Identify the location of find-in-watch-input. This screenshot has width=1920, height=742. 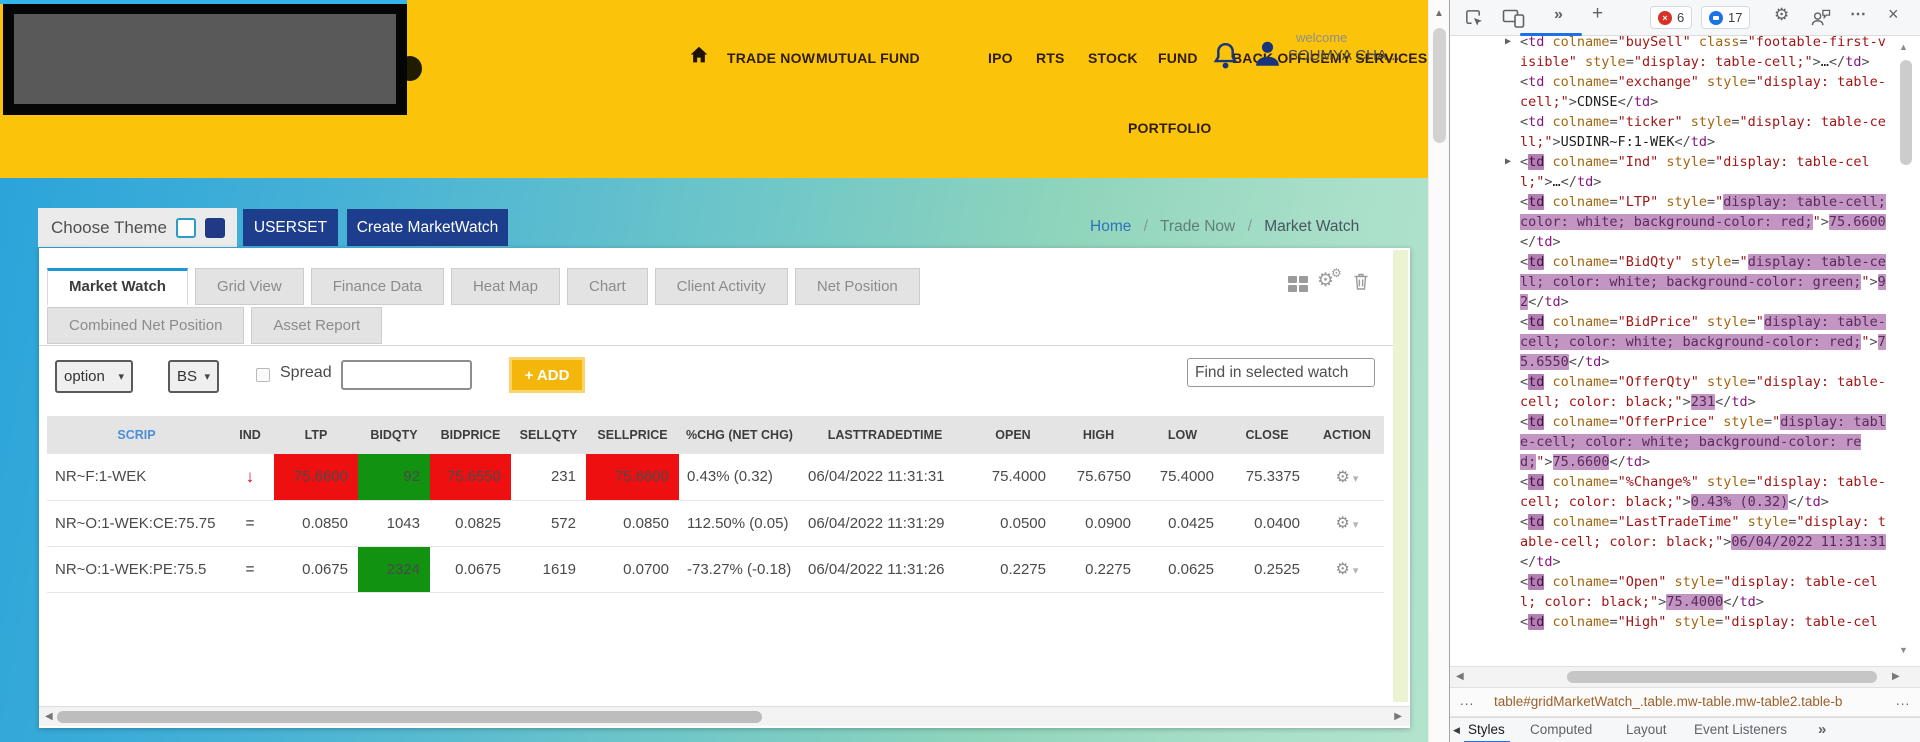
(1281, 372).